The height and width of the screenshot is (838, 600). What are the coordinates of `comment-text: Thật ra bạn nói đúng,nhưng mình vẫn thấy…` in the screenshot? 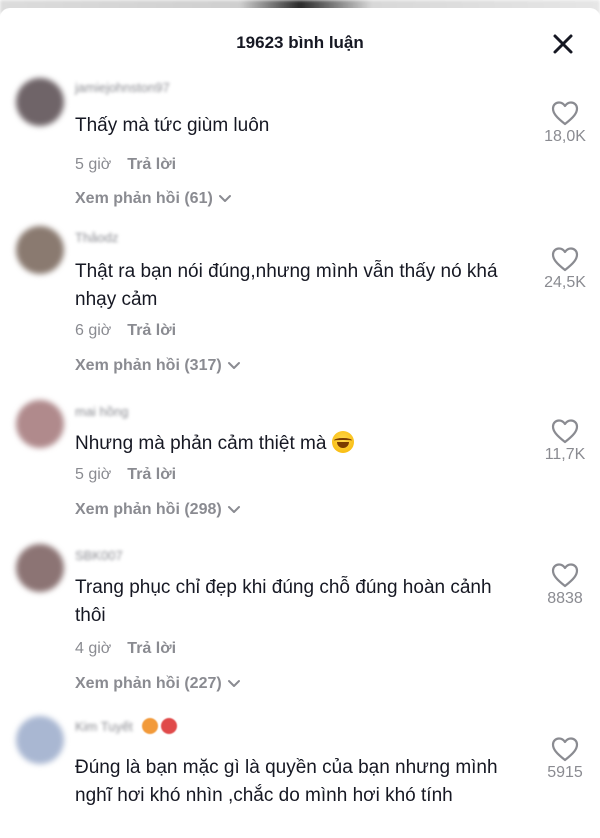 It's located at (286, 285).